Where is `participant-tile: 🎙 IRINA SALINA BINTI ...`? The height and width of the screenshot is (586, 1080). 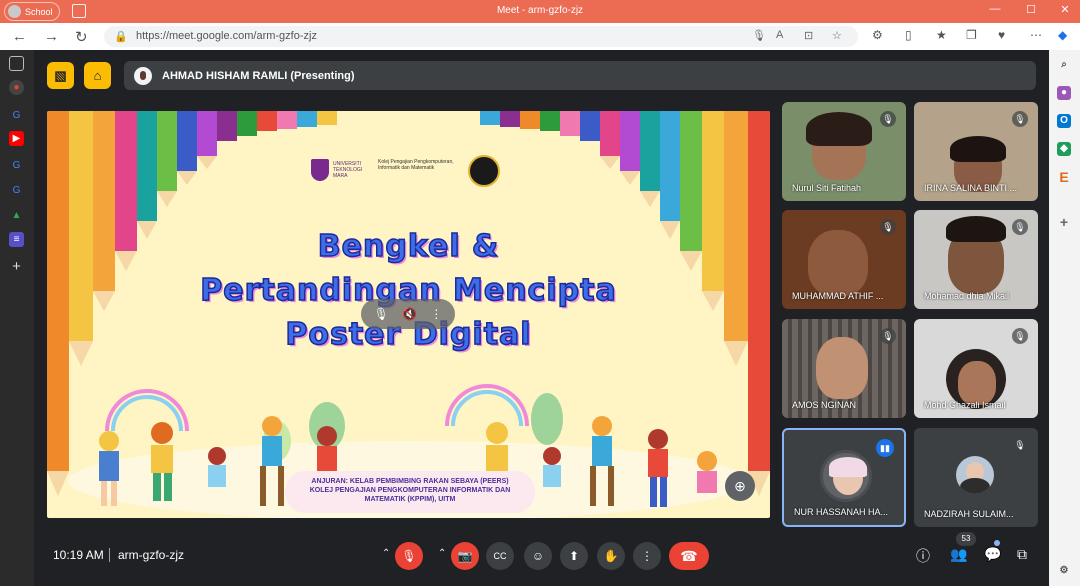
participant-tile: 🎙 IRINA SALINA BINTI ... is located at coordinates (976, 151).